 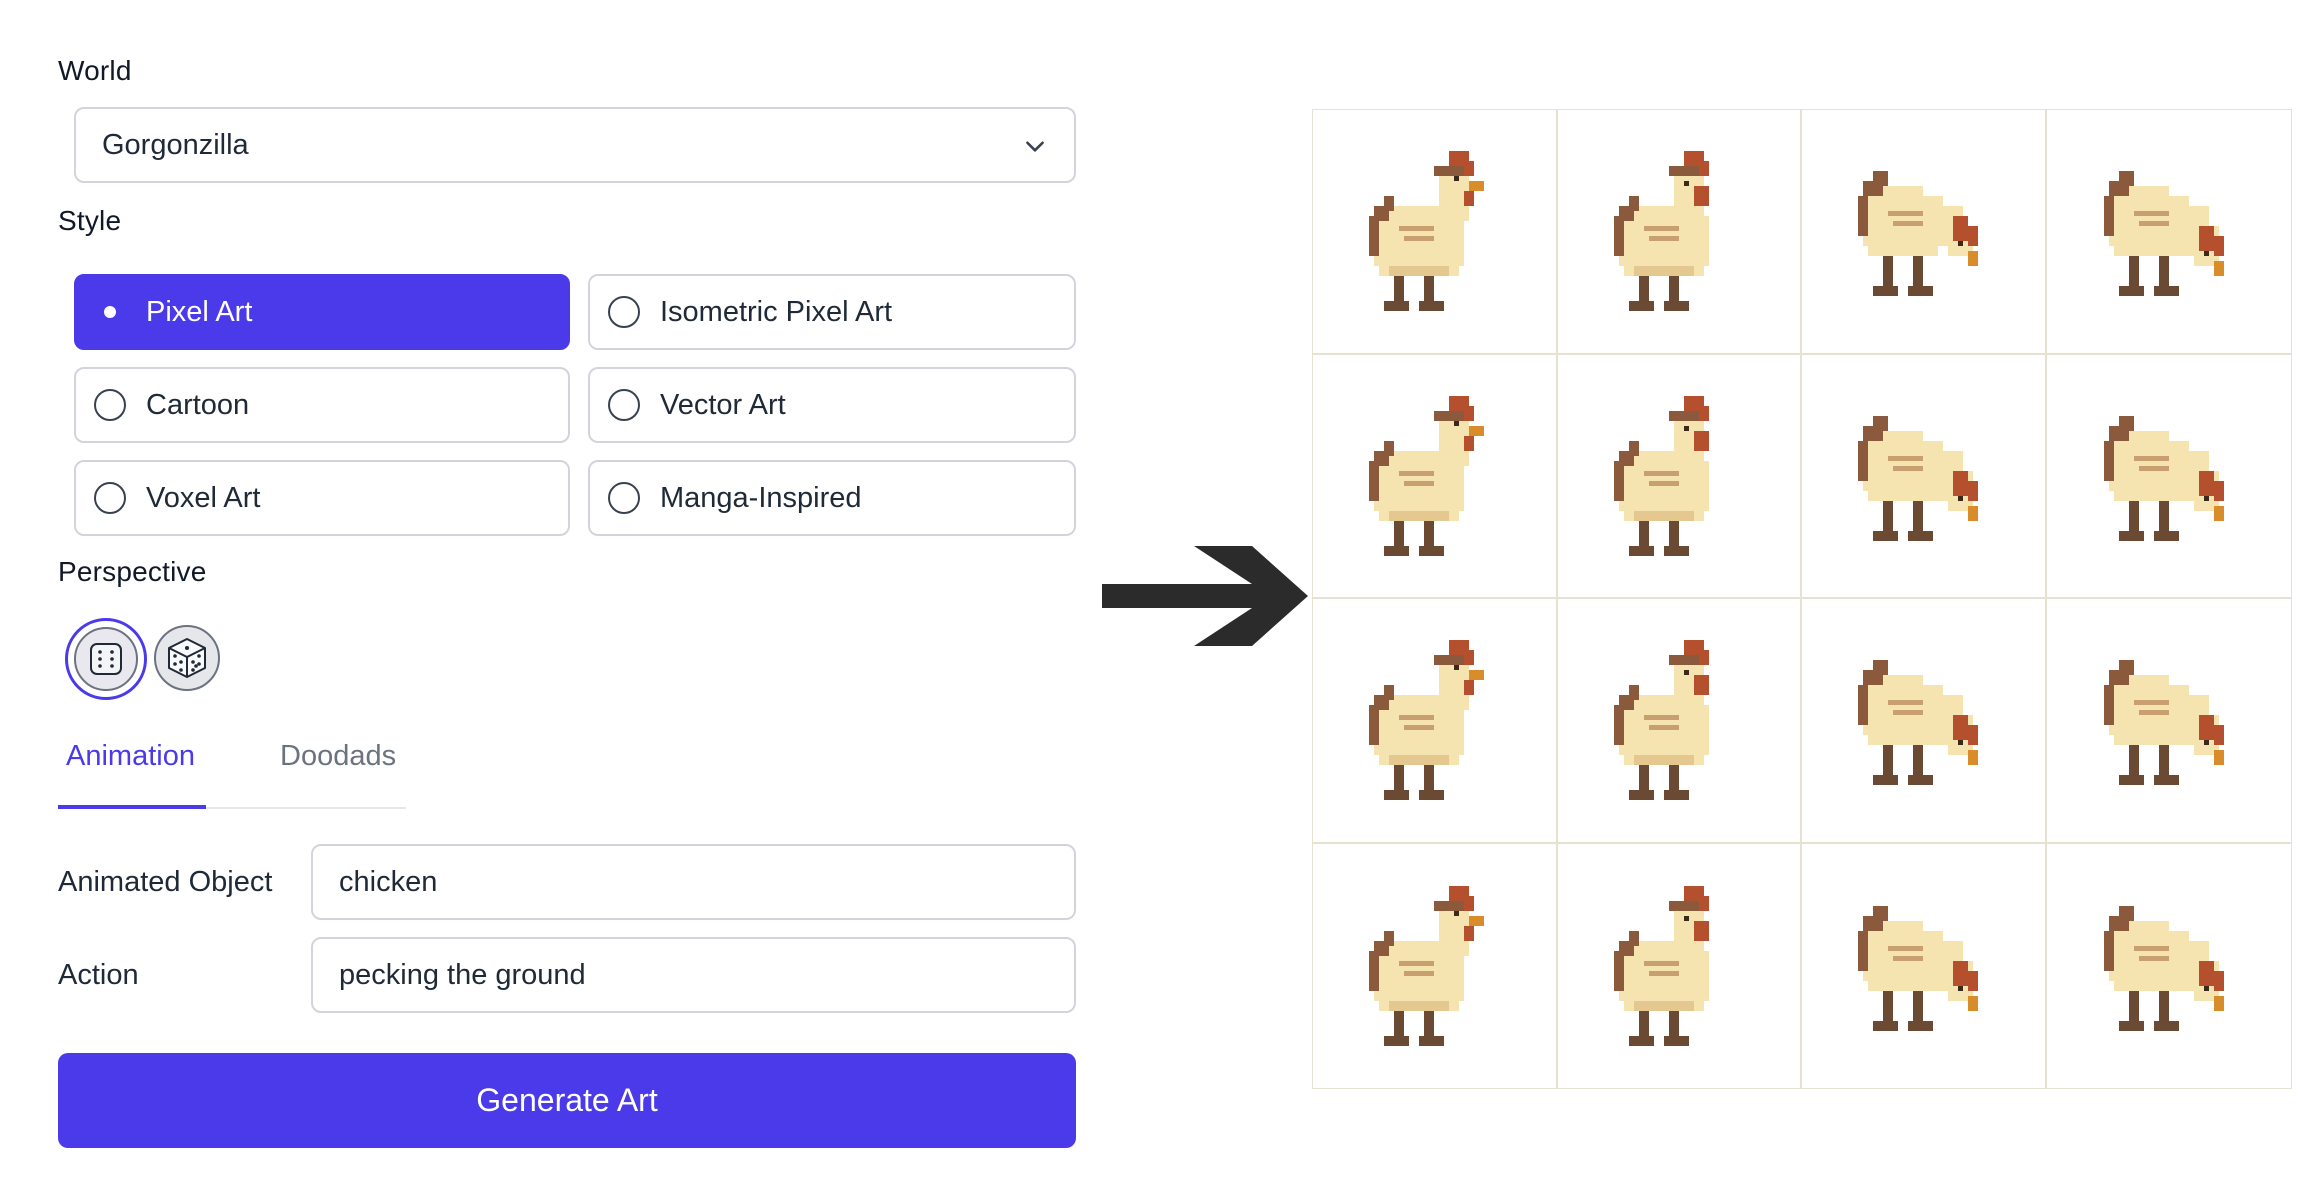 I want to click on tab-active-indicator, so click(x=132, y=807).